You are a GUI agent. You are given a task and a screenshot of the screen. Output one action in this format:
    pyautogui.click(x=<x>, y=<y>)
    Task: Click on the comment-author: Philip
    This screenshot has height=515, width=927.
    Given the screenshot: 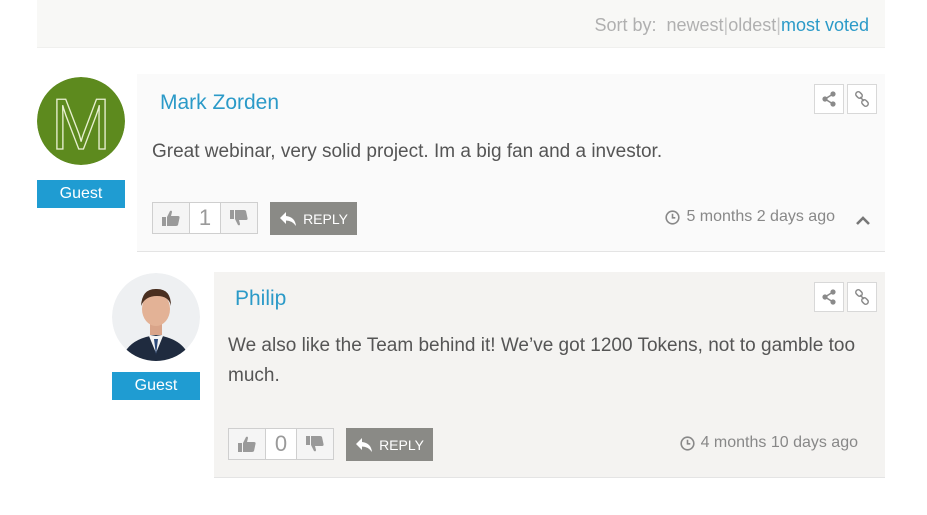 What is the action you would take?
    pyautogui.click(x=260, y=299)
    